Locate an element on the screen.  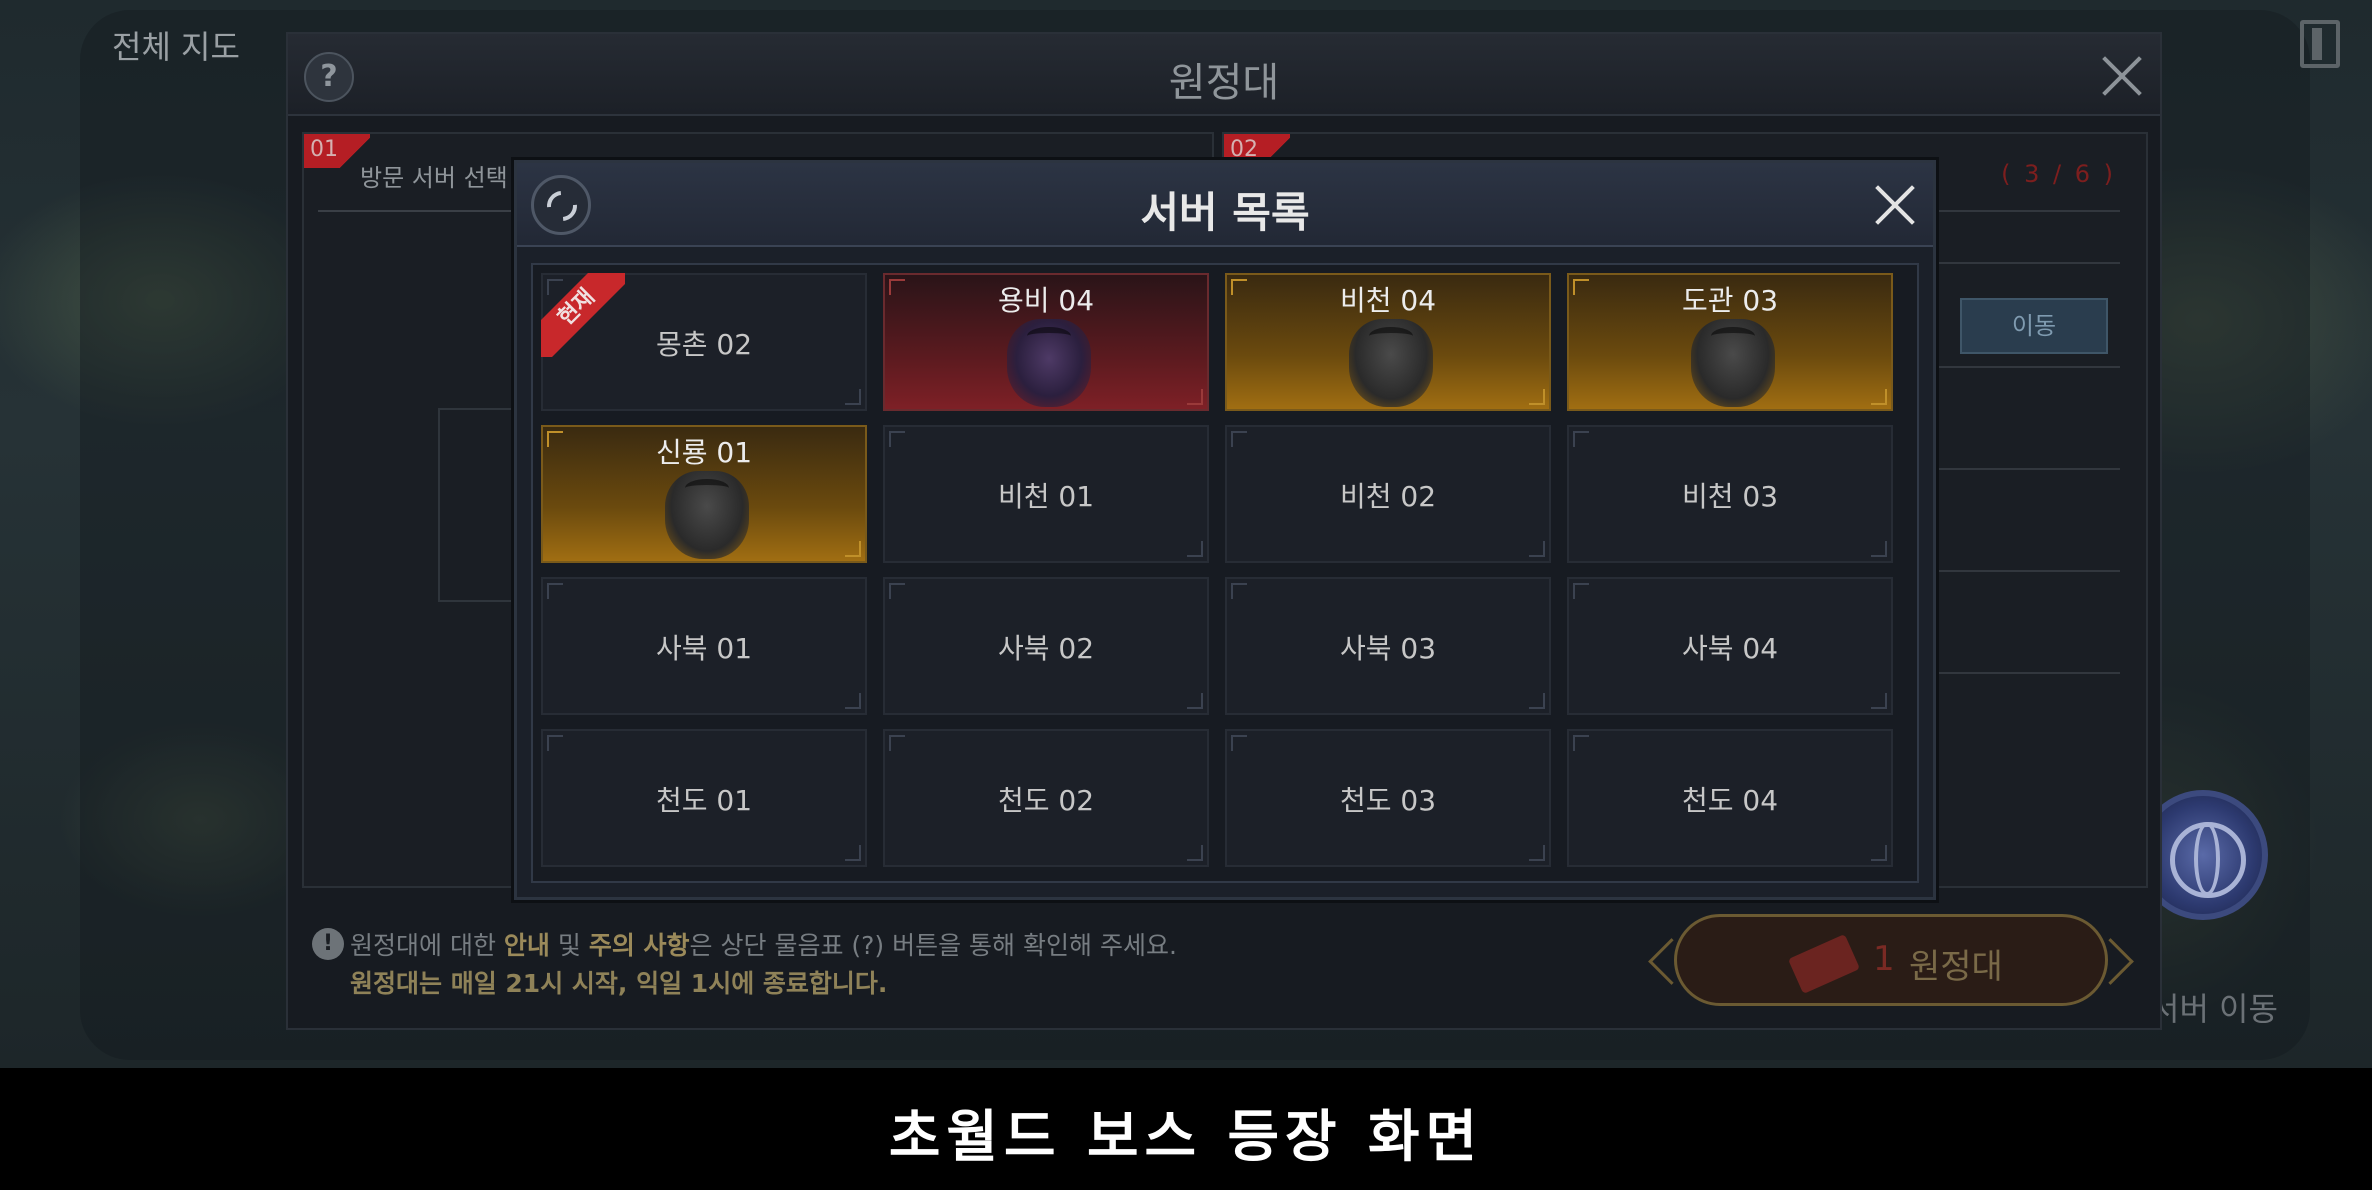
server-name: 비천 01 is located at coordinates (1046, 496).